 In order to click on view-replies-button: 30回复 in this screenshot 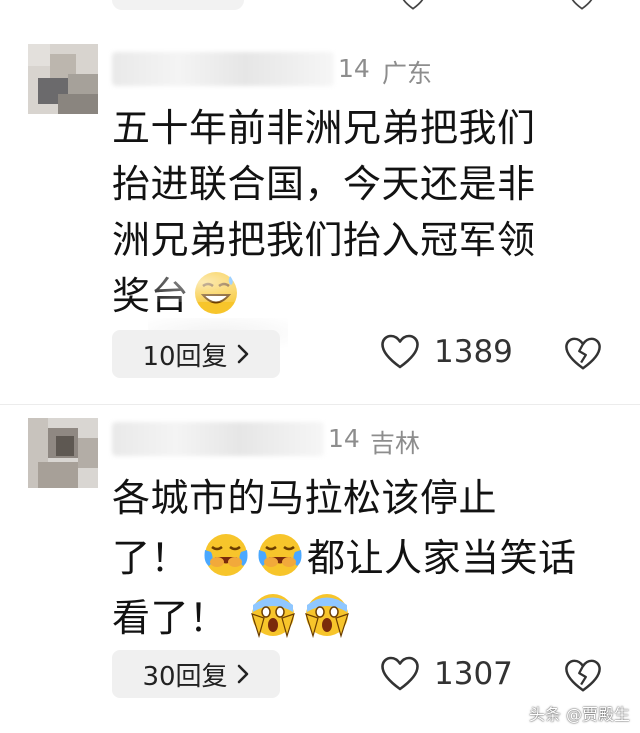, I will do `click(196, 674)`.